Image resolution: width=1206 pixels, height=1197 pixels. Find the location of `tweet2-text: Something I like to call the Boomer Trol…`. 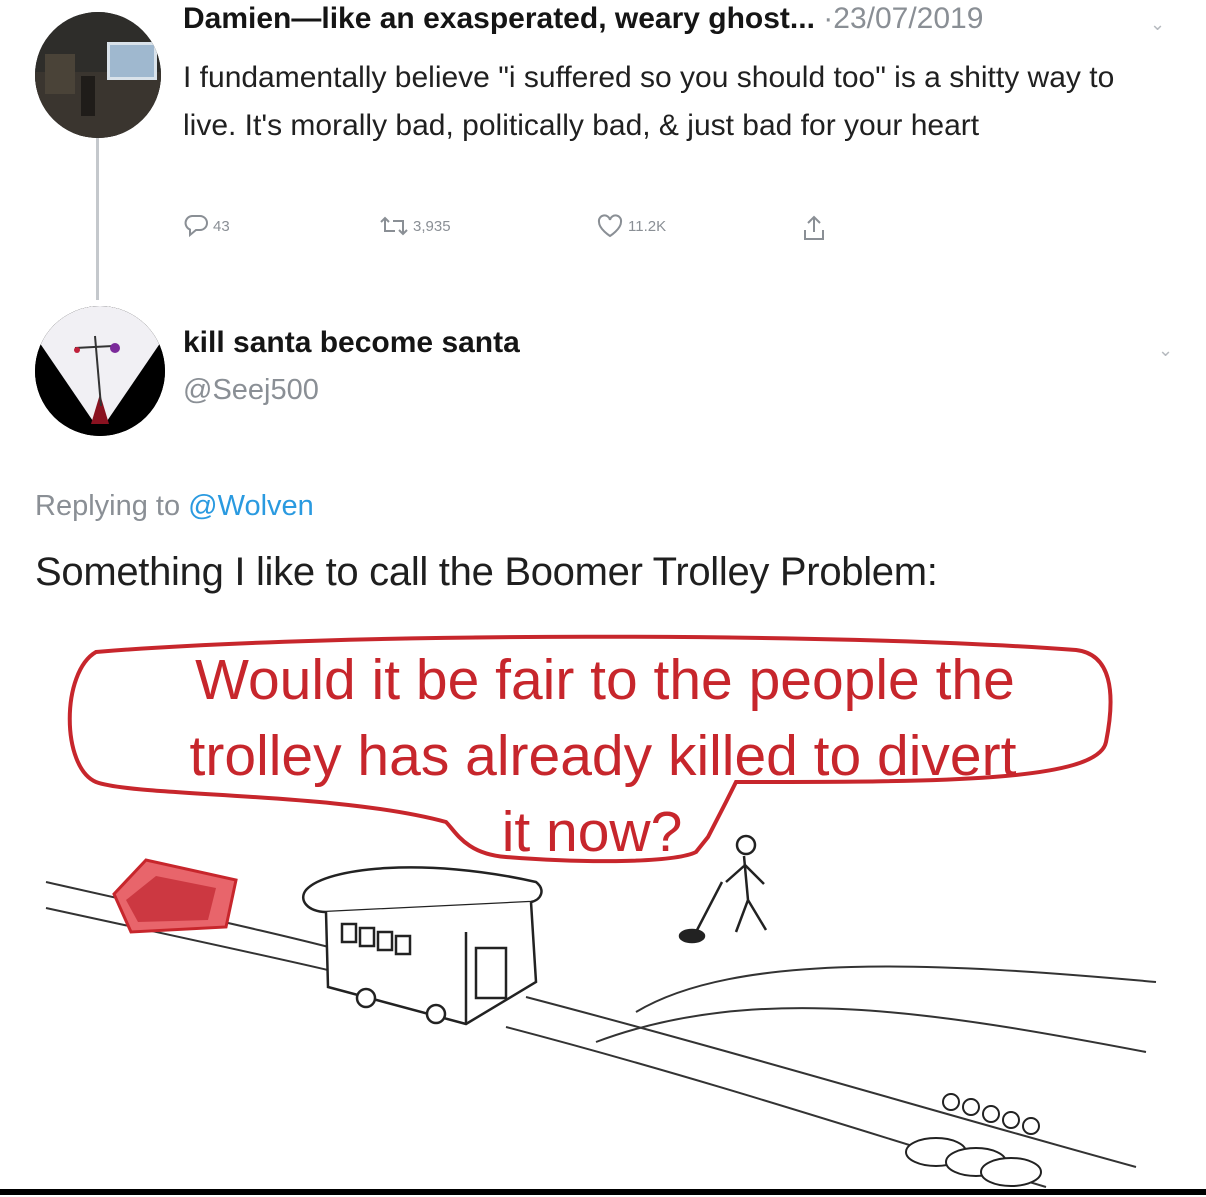

tweet2-text: Something I like to call the Boomer Trol… is located at coordinates (486, 572).